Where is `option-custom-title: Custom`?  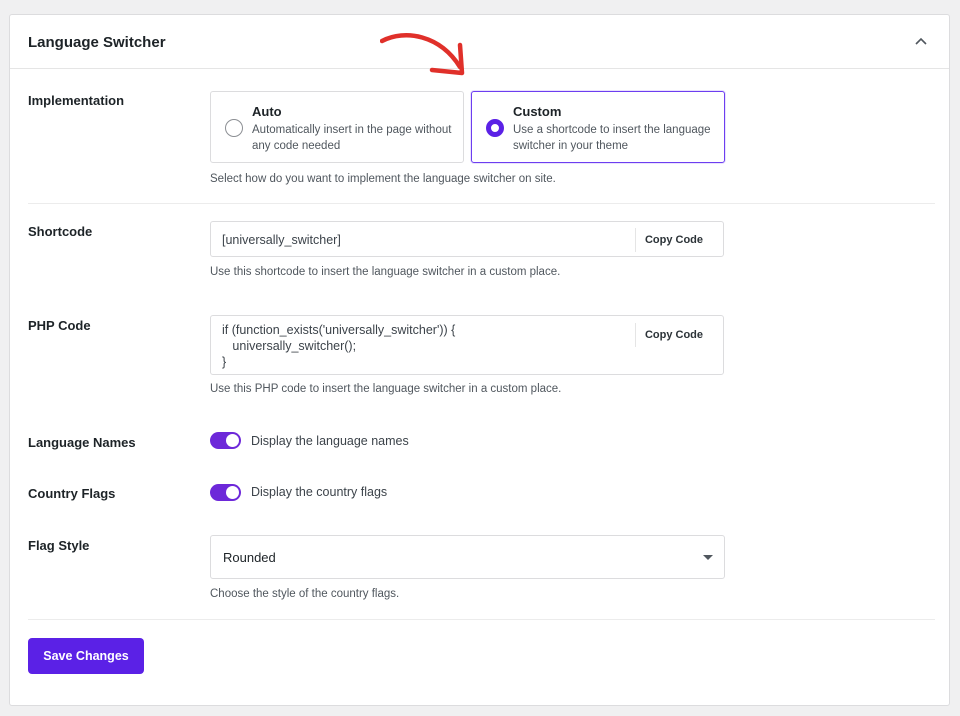 option-custom-title: Custom is located at coordinates (537, 111).